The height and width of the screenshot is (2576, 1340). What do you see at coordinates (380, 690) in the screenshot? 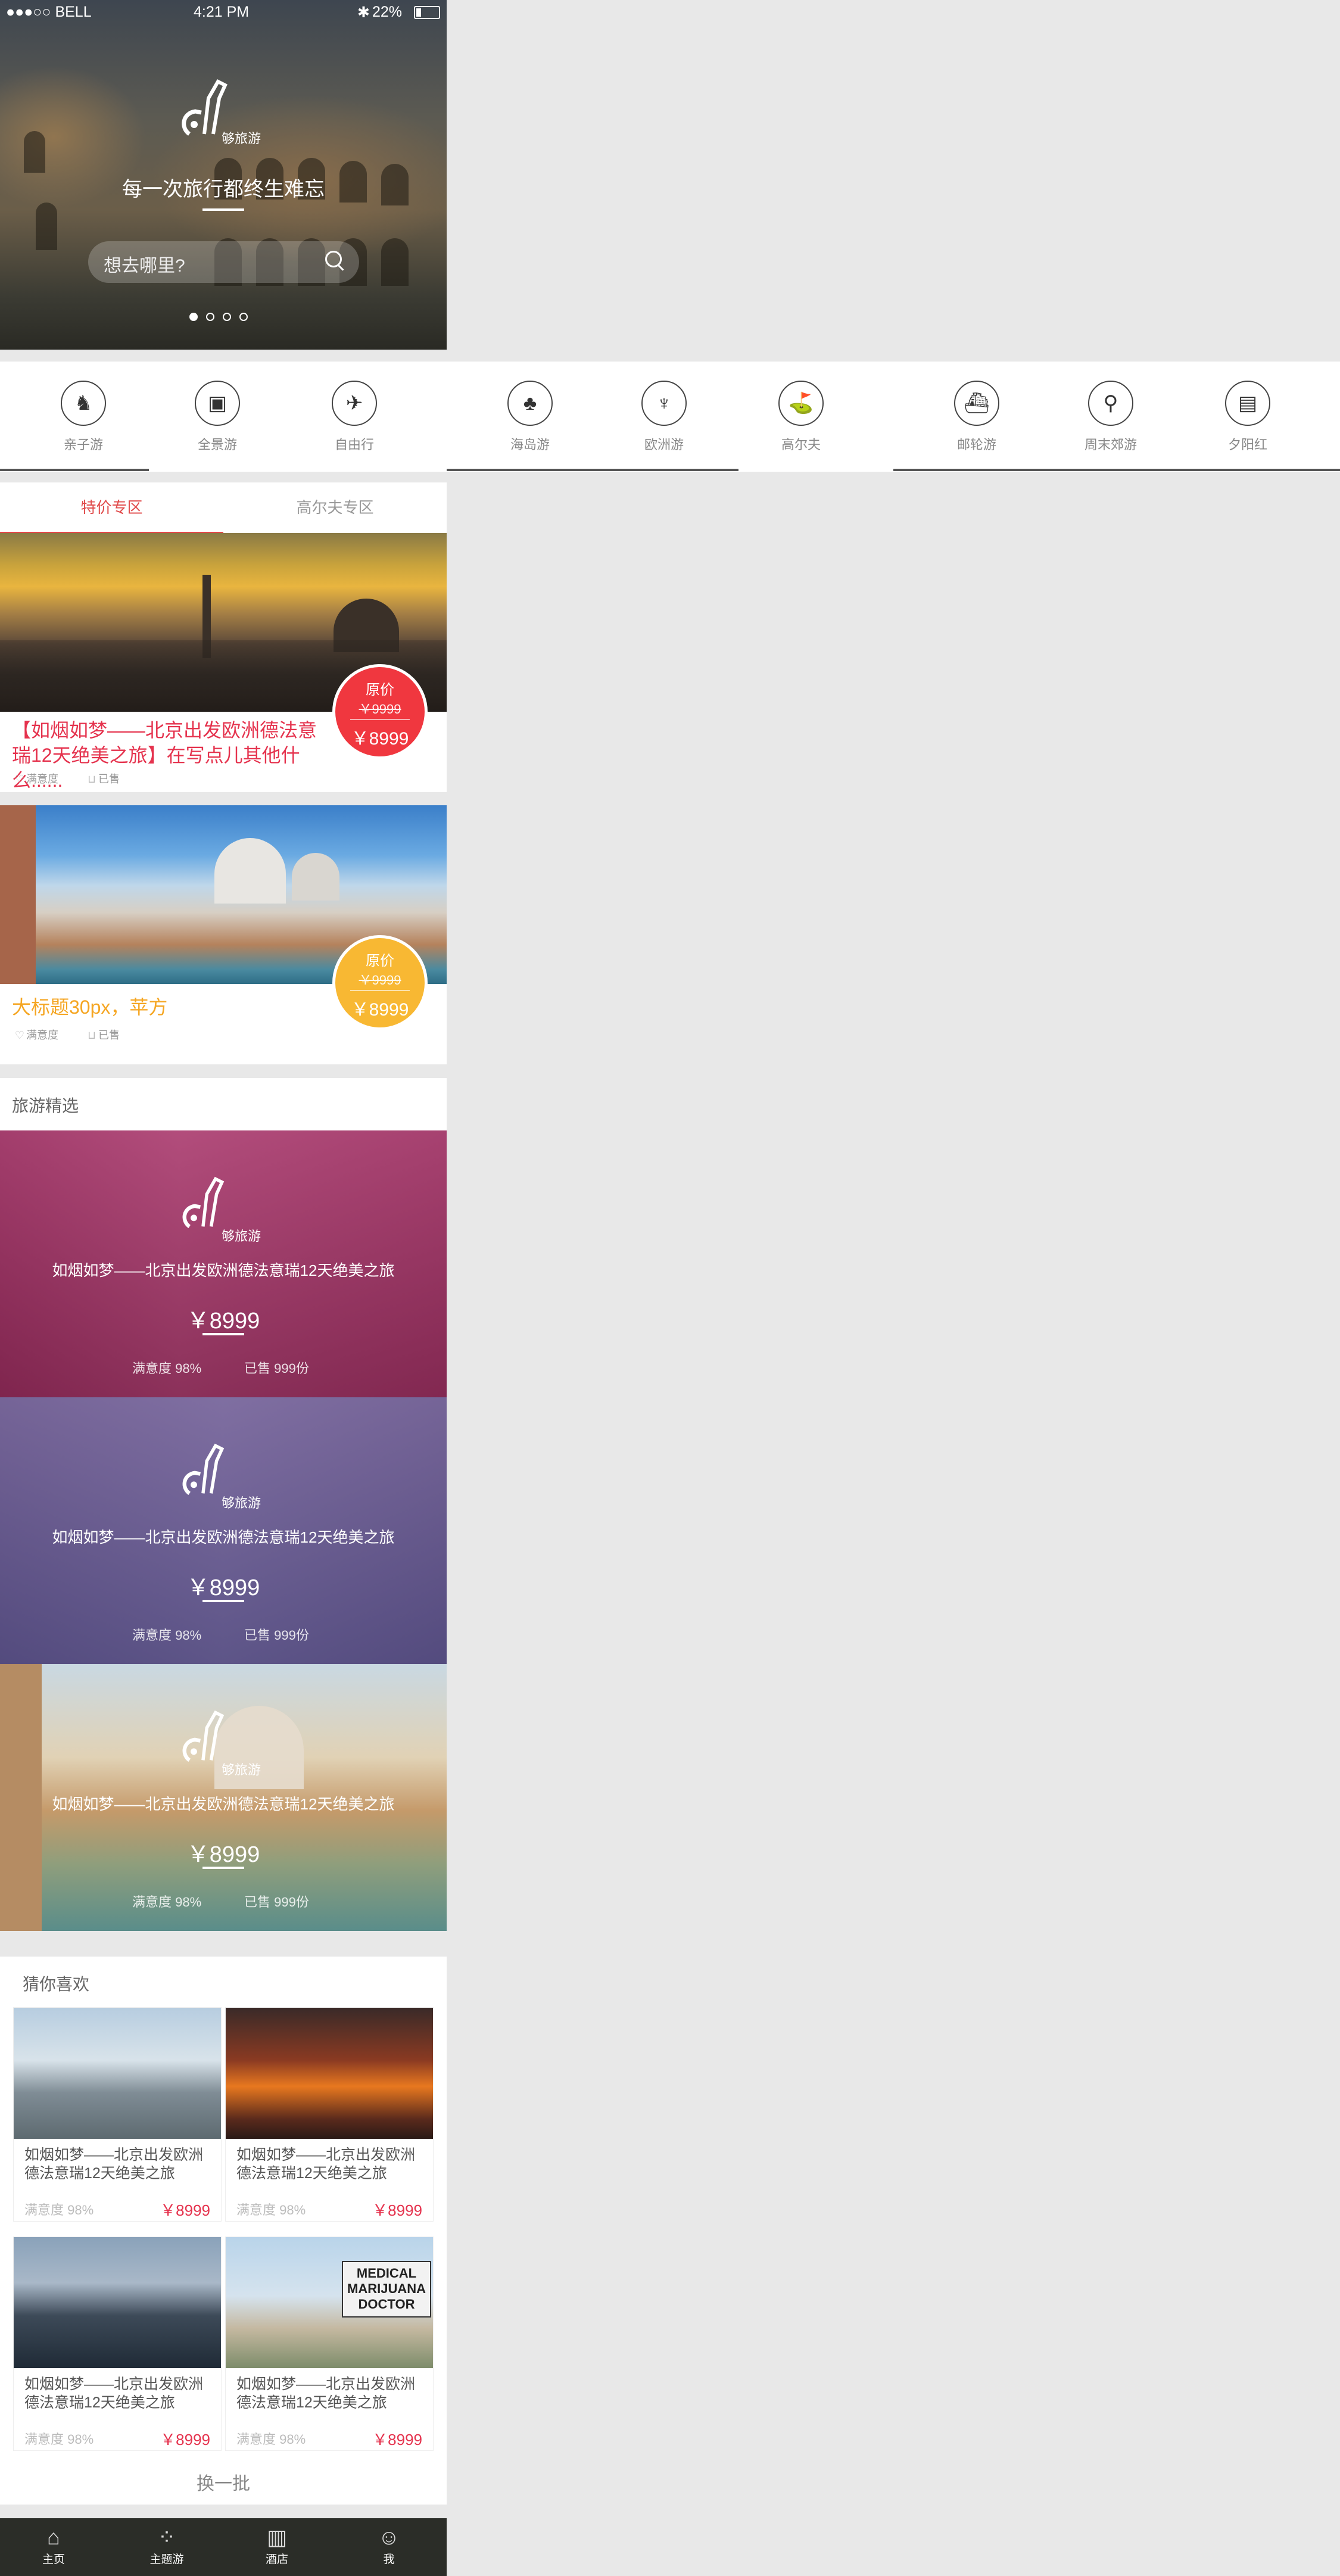
I see `badge-label: 原价` at bounding box center [380, 690].